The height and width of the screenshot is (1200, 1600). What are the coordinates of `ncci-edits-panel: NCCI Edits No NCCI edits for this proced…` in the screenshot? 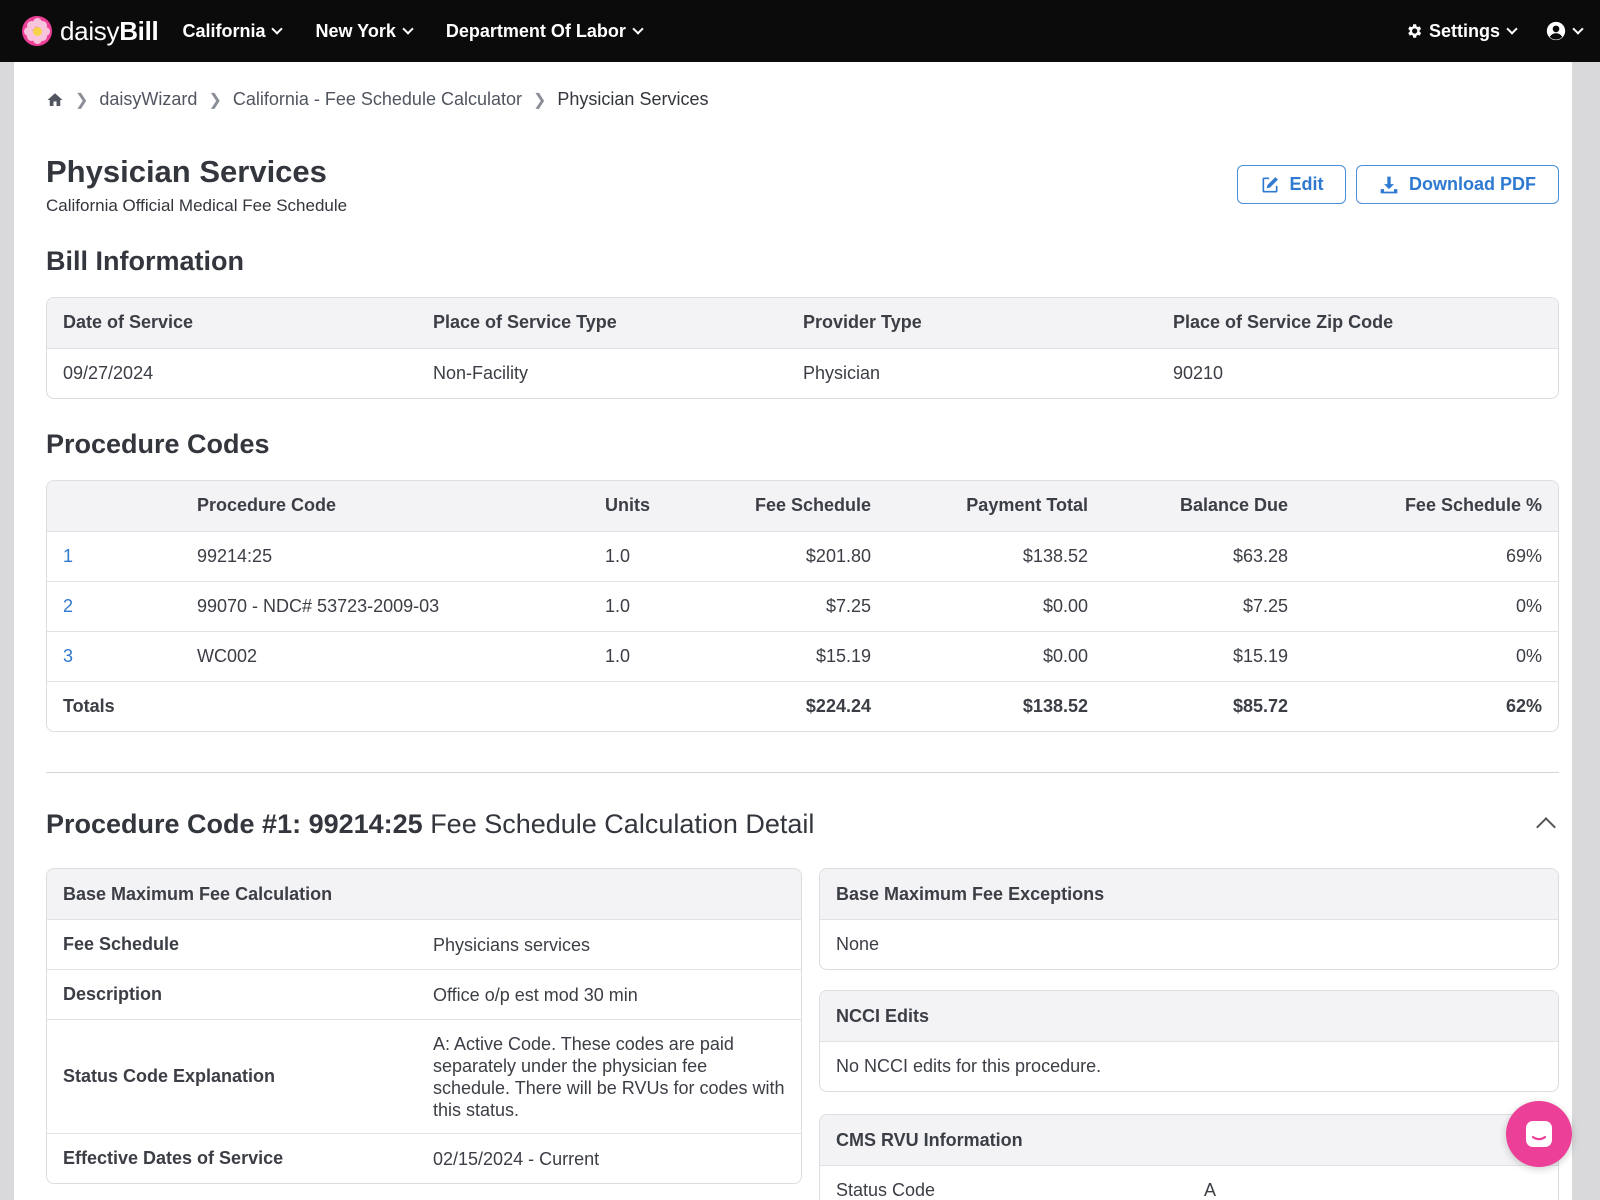 It's located at (1189, 1041).